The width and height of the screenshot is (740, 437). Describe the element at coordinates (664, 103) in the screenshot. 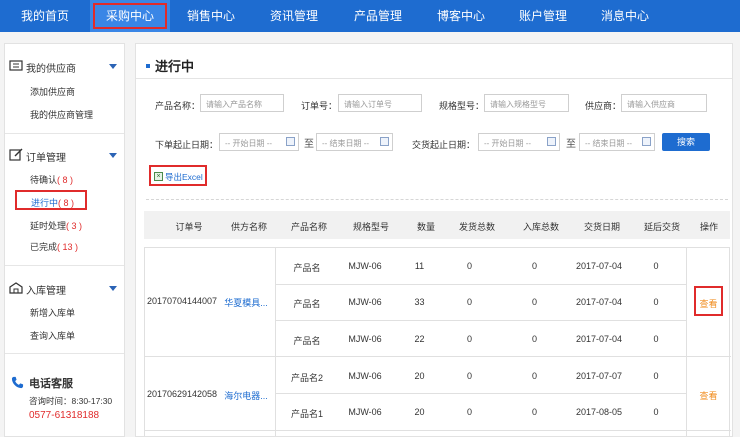

I see `supplier-input: 请输入供应商` at that location.